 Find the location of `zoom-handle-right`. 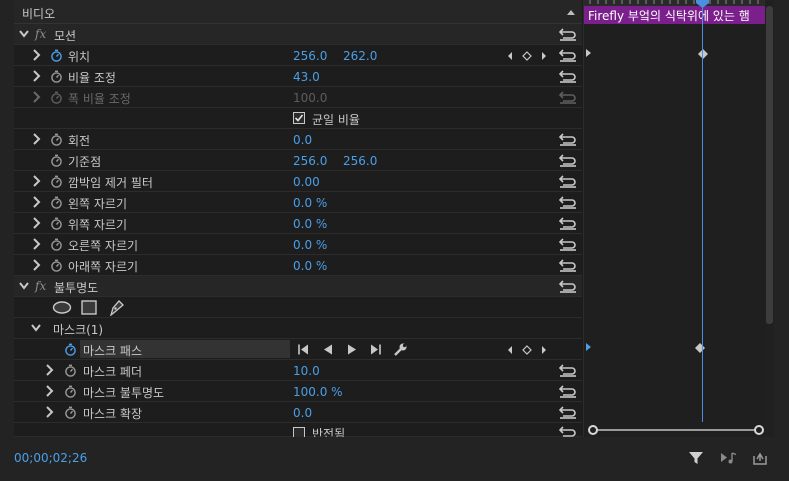

zoom-handle-right is located at coordinates (759, 430).